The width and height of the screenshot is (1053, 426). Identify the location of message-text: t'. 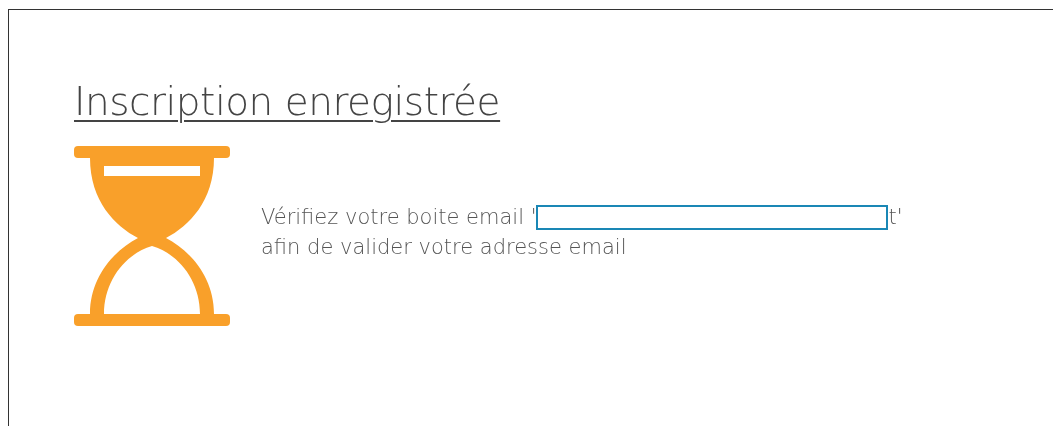
(895, 217).